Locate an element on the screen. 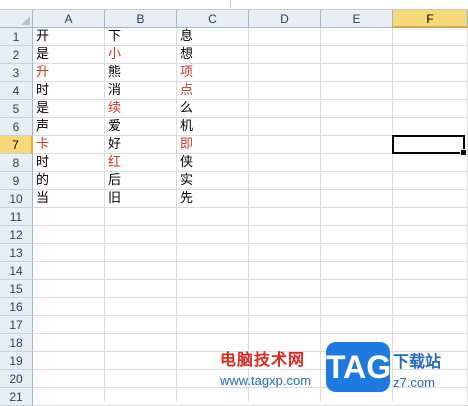 This screenshot has width=468, height=406. cell-c1: 息 is located at coordinates (212, 37).